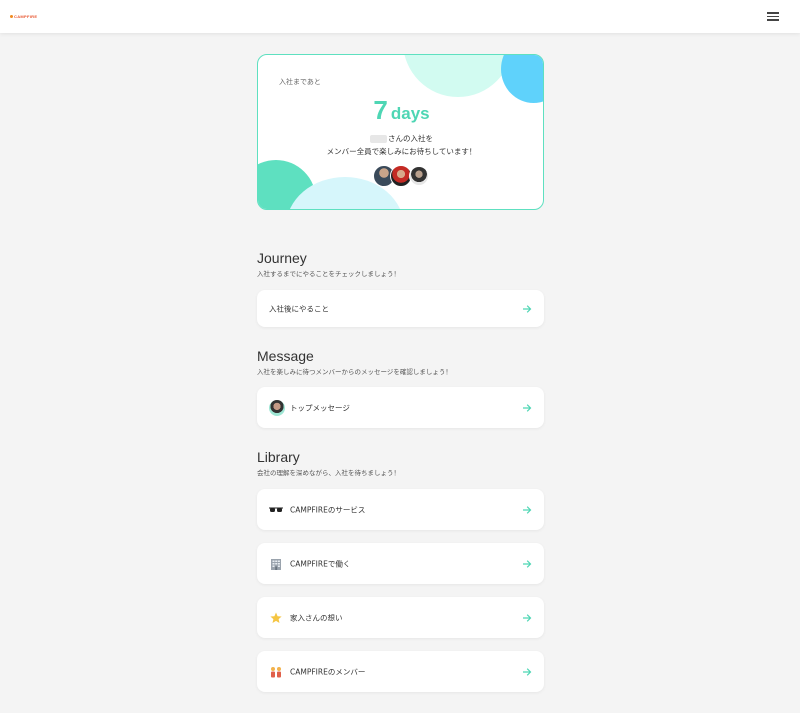 The height and width of the screenshot is (713, 800). Describe the element at coordinates (276, 509) in the screenshot. I see `sunglasses-icon` at that location.